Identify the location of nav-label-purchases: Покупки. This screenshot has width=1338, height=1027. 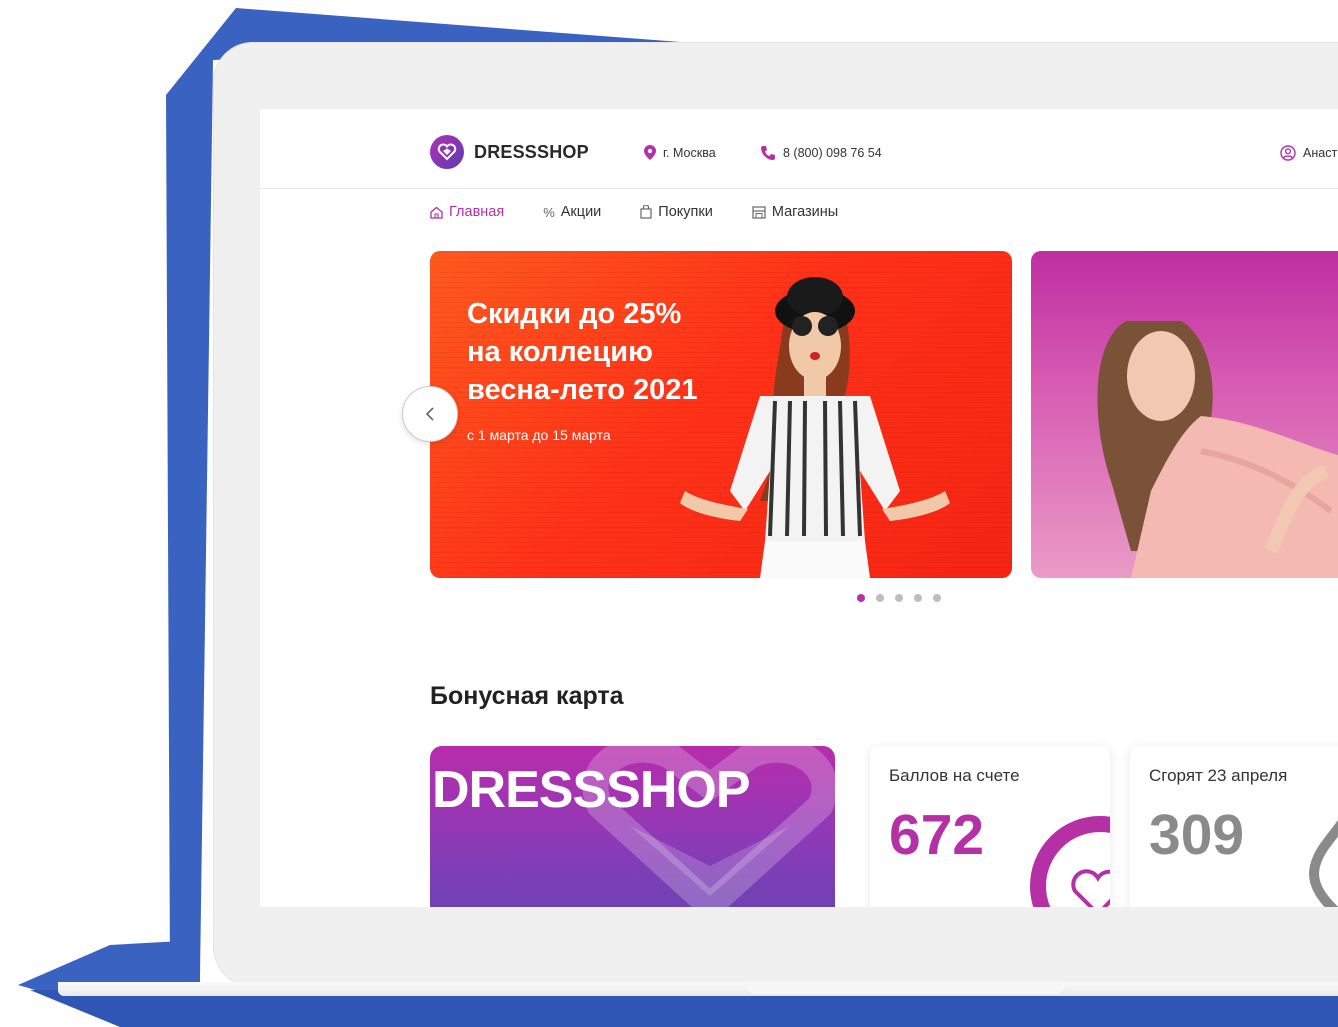
(685, 212).